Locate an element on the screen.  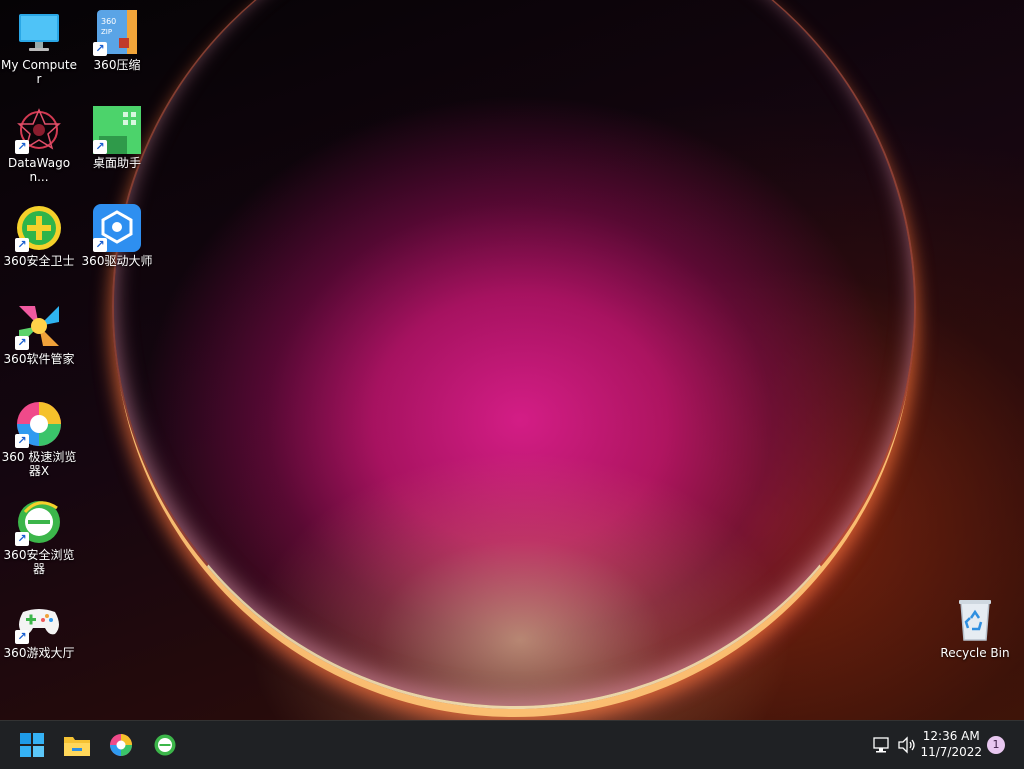
taskbar-file-explorer is located at coordinates (77, 745).